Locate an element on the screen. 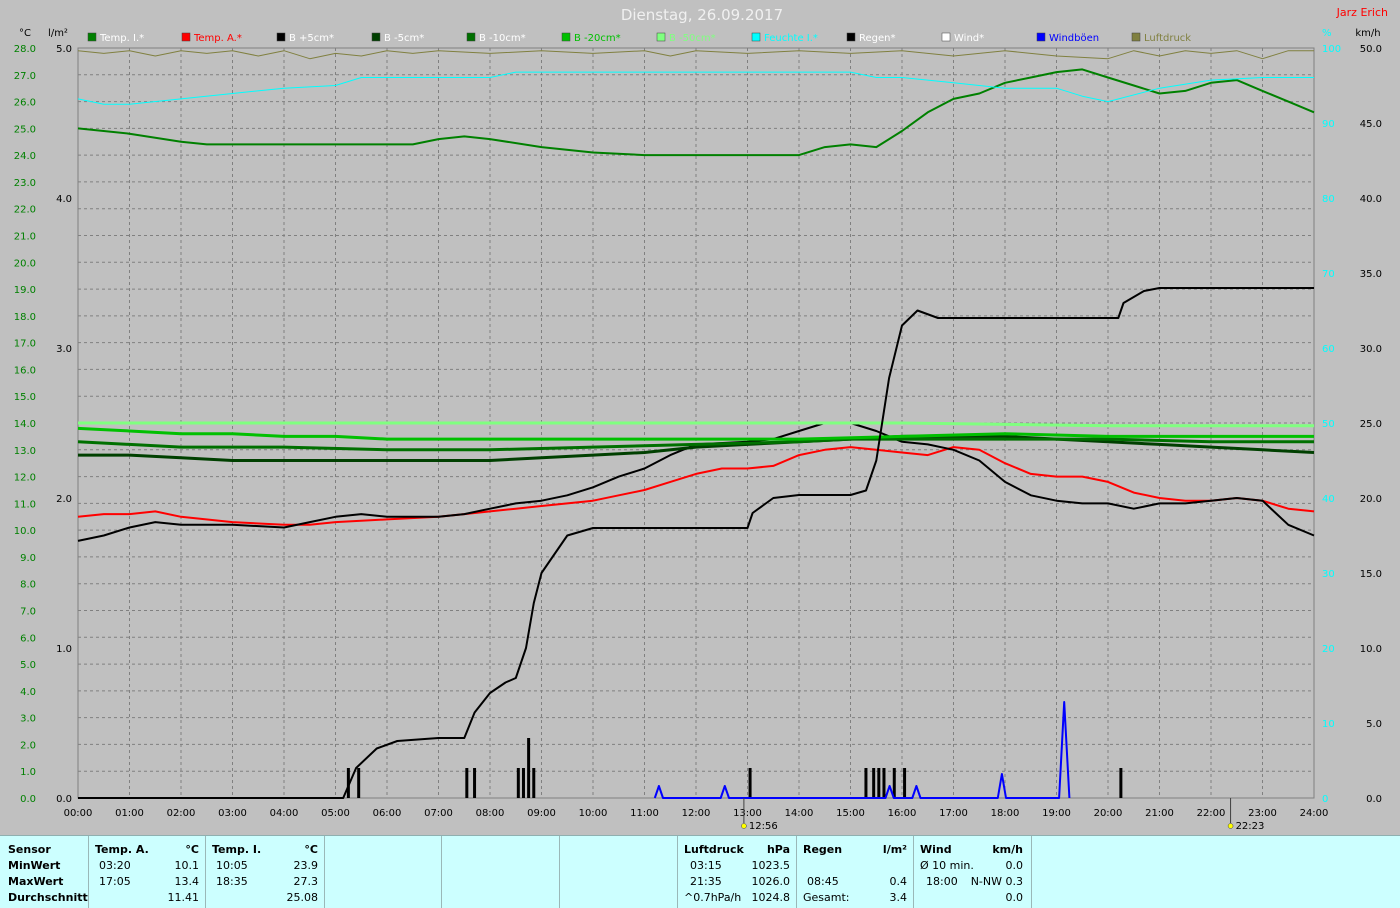 The width and height of the screenshot is (1400, 908). pct-tick-label: 80 is located at coordinates (1328, 199).